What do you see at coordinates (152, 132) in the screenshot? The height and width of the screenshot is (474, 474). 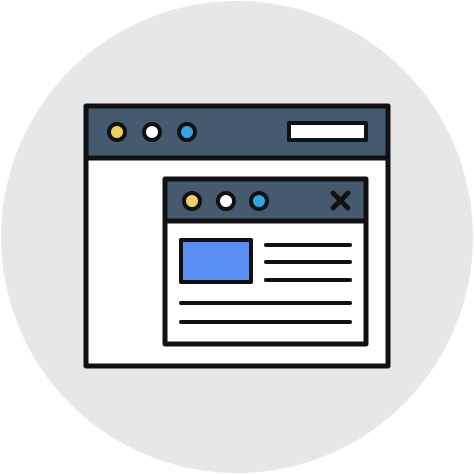 I see `main-window-dot-white-icon` at bounding box center [152, 132].